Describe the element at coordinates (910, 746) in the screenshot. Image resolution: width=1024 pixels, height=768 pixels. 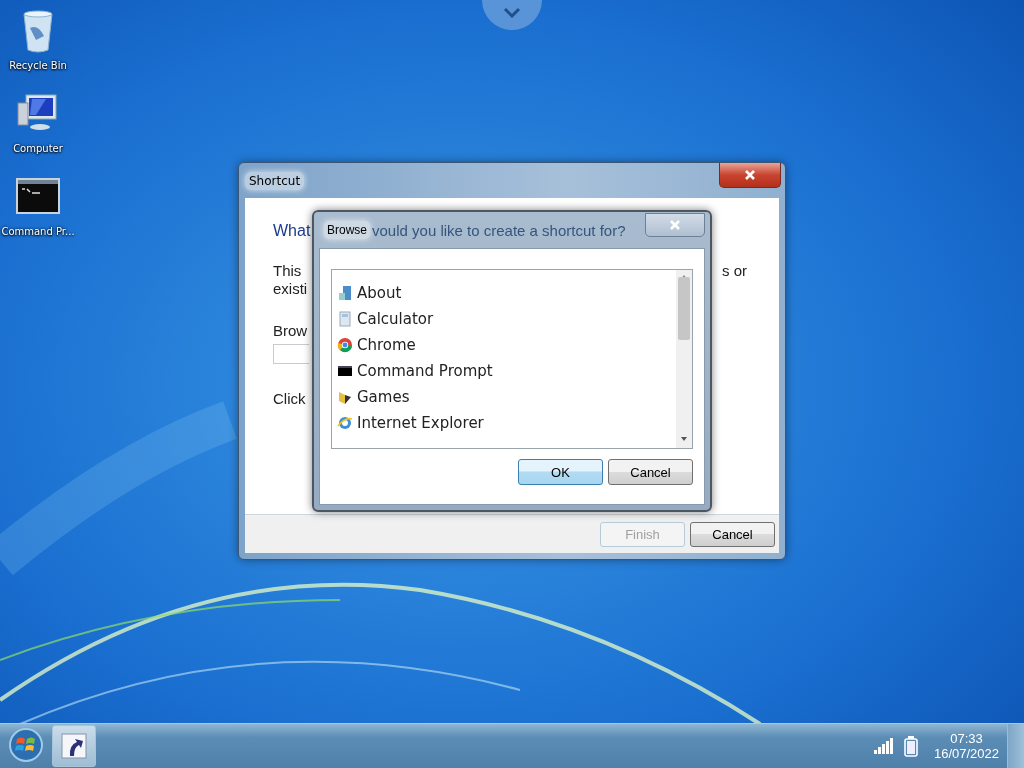
I see `battery-icon` at that location.